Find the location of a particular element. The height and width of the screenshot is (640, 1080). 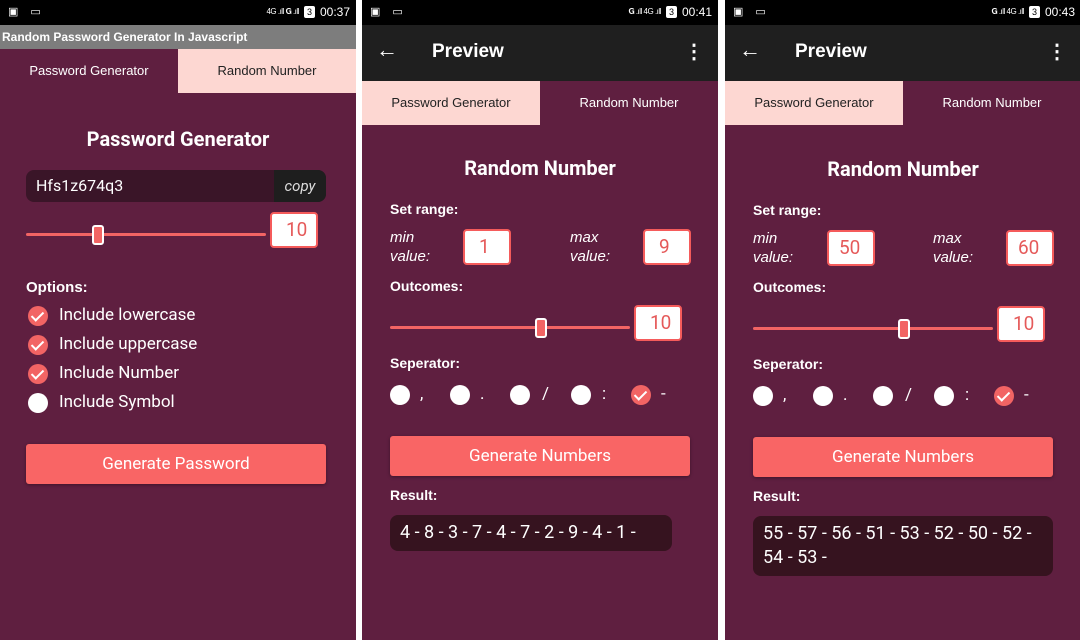

number-label: Include Number is located at coordinates (119, 373).